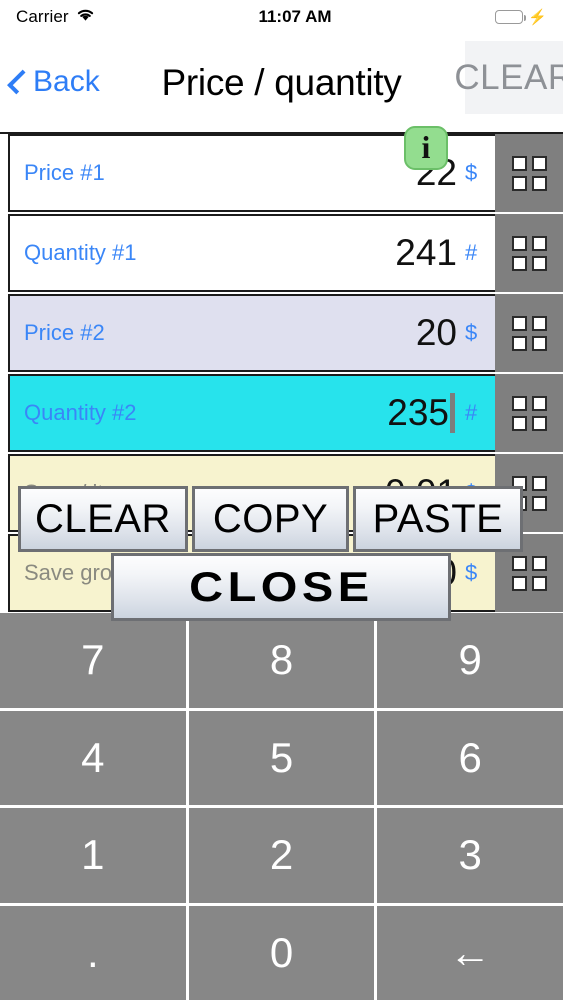  Describe the element at coordinates (93, 660) in the screenshot. I see `key-7: 7` at that location.